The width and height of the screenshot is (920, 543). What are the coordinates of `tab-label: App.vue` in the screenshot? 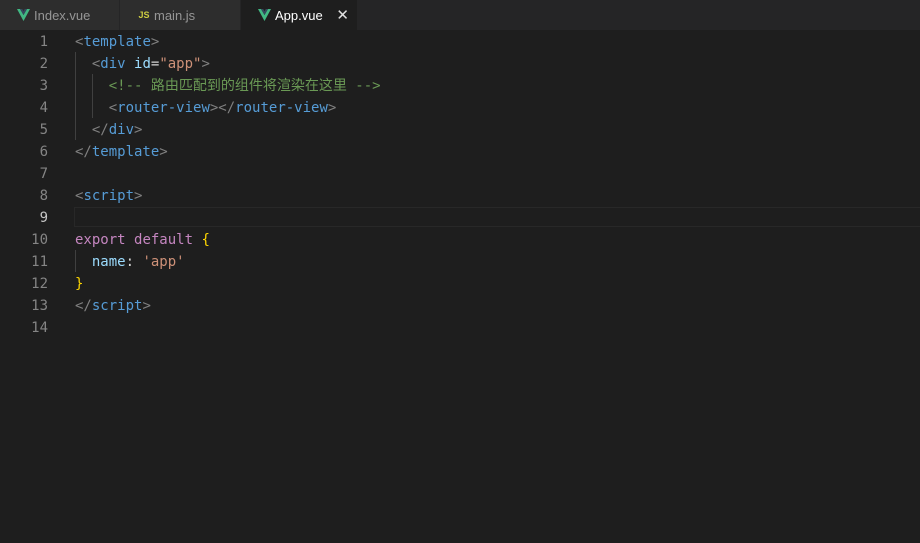 It's located at (299, 15).